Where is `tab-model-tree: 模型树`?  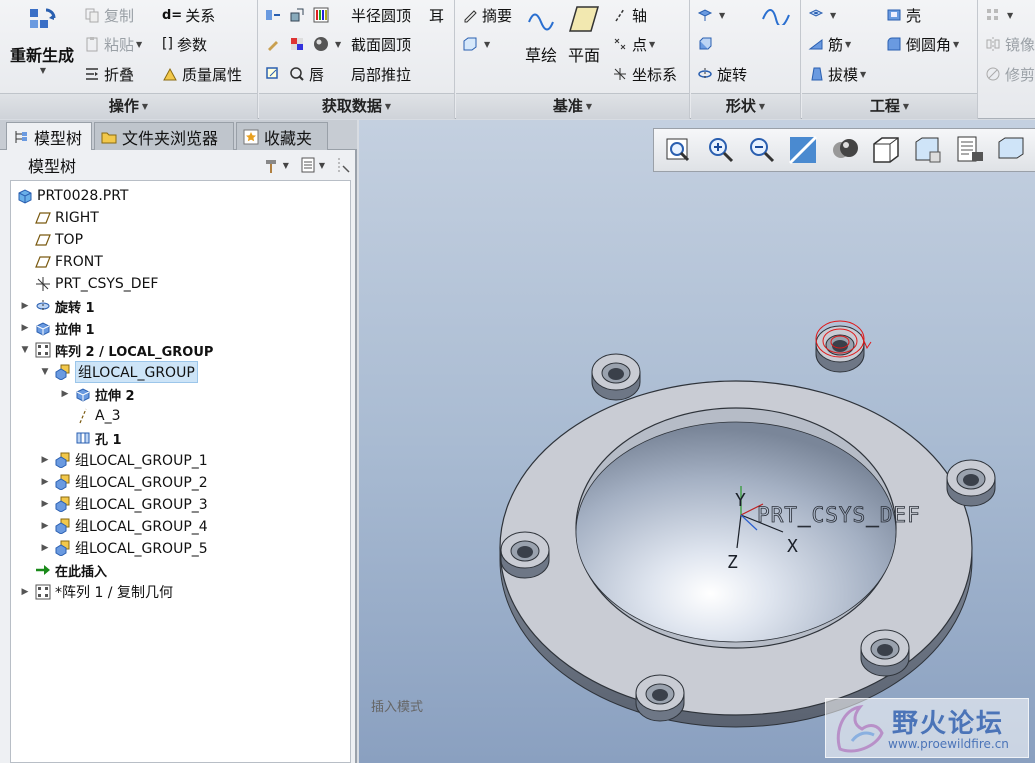 tab-model-tree: 模型树 is located at coordinates (49, 136).